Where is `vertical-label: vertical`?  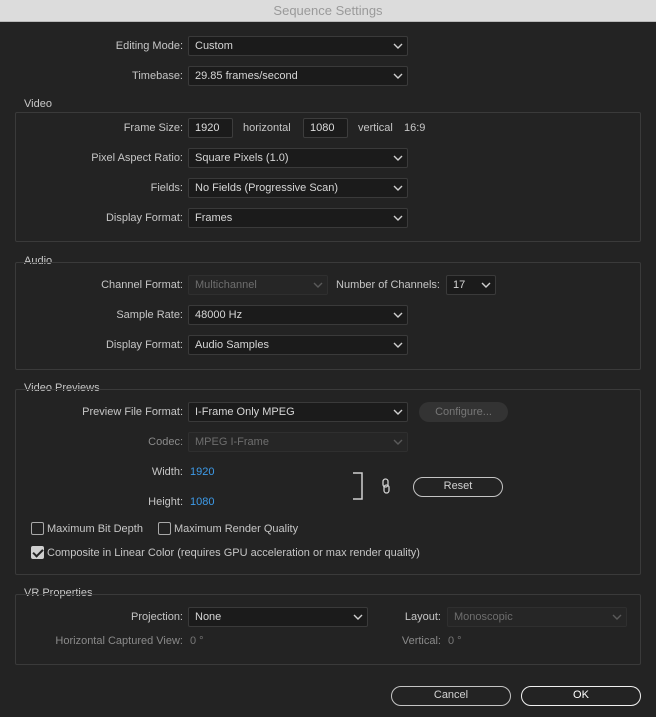 vertical-label: vertical is located at coordinates (375, 128).